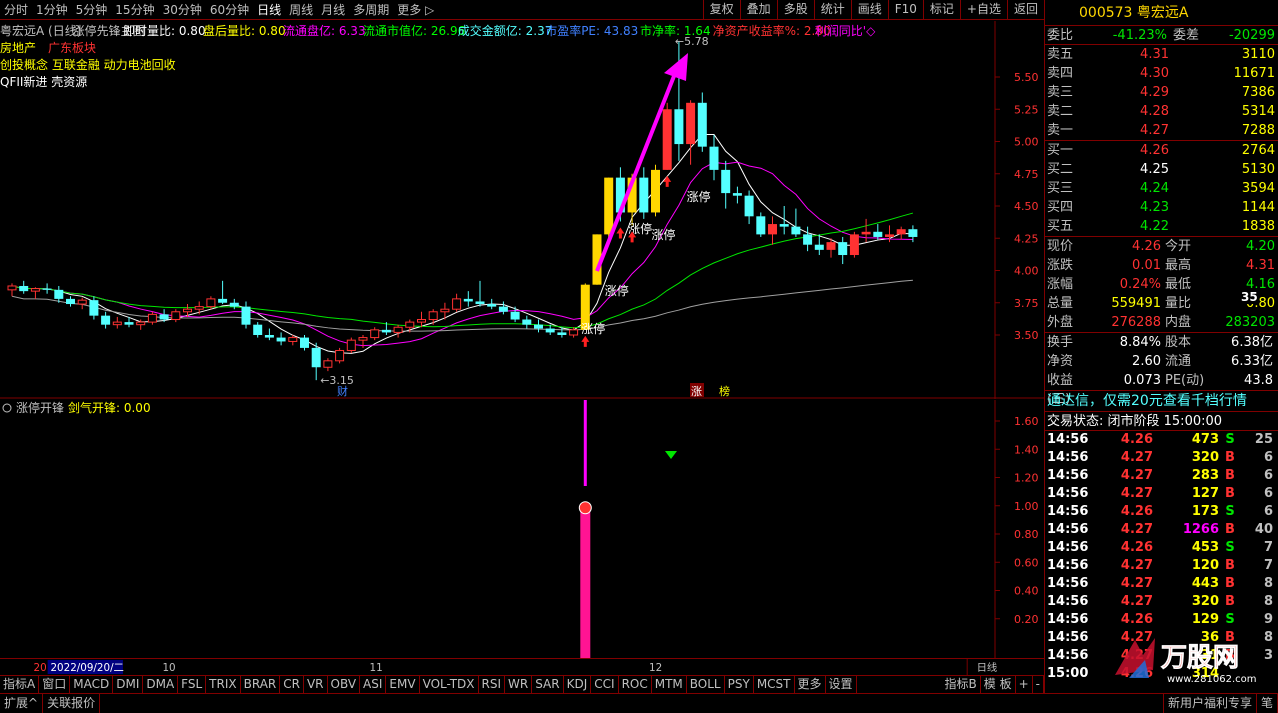 Image resolution: width=1278 pixels, height=713 pixels. Describe the element at coordinates (1068, 529) in the screenshot. I see `tick-time: 14:56` at that location.